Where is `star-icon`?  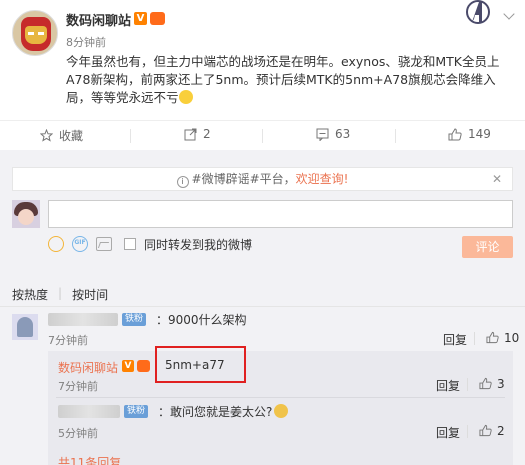 star-icon is located at coordinates (46, 135).